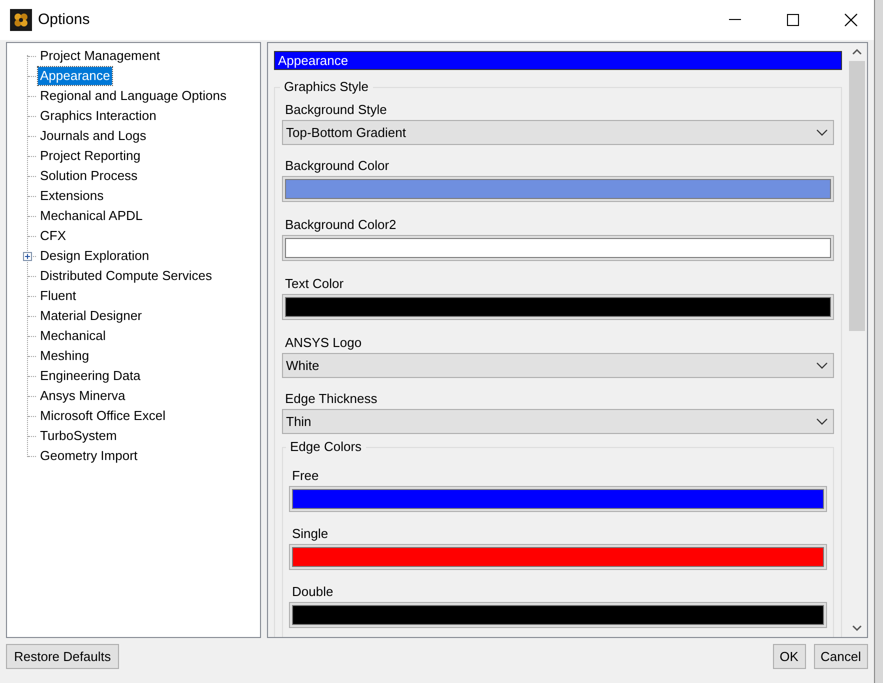 Image resolution: width=883 pixels, height=683 pixels. Describe the element at coordinates (53, 236) in the screenshot. I see `tree-item: CFX` at that location.